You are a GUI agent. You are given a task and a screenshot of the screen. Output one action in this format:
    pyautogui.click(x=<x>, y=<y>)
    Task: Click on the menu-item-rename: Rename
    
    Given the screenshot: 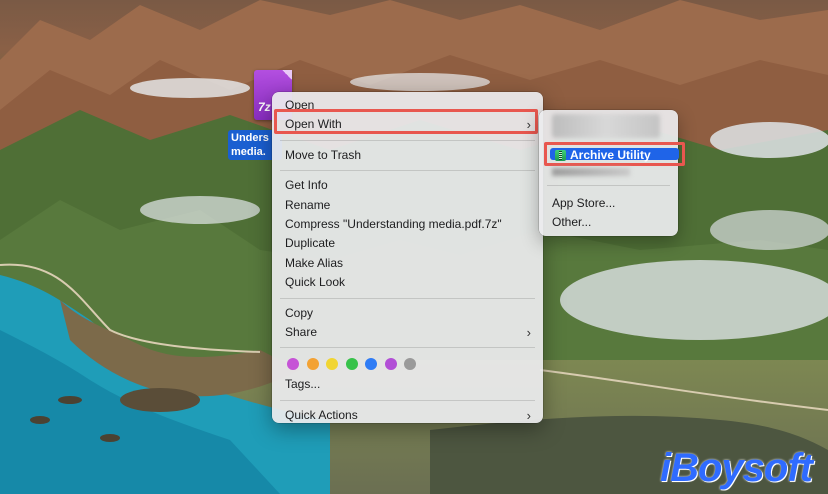 What is the action you would take?
    pyautogui.click(x=407, y=205)
    